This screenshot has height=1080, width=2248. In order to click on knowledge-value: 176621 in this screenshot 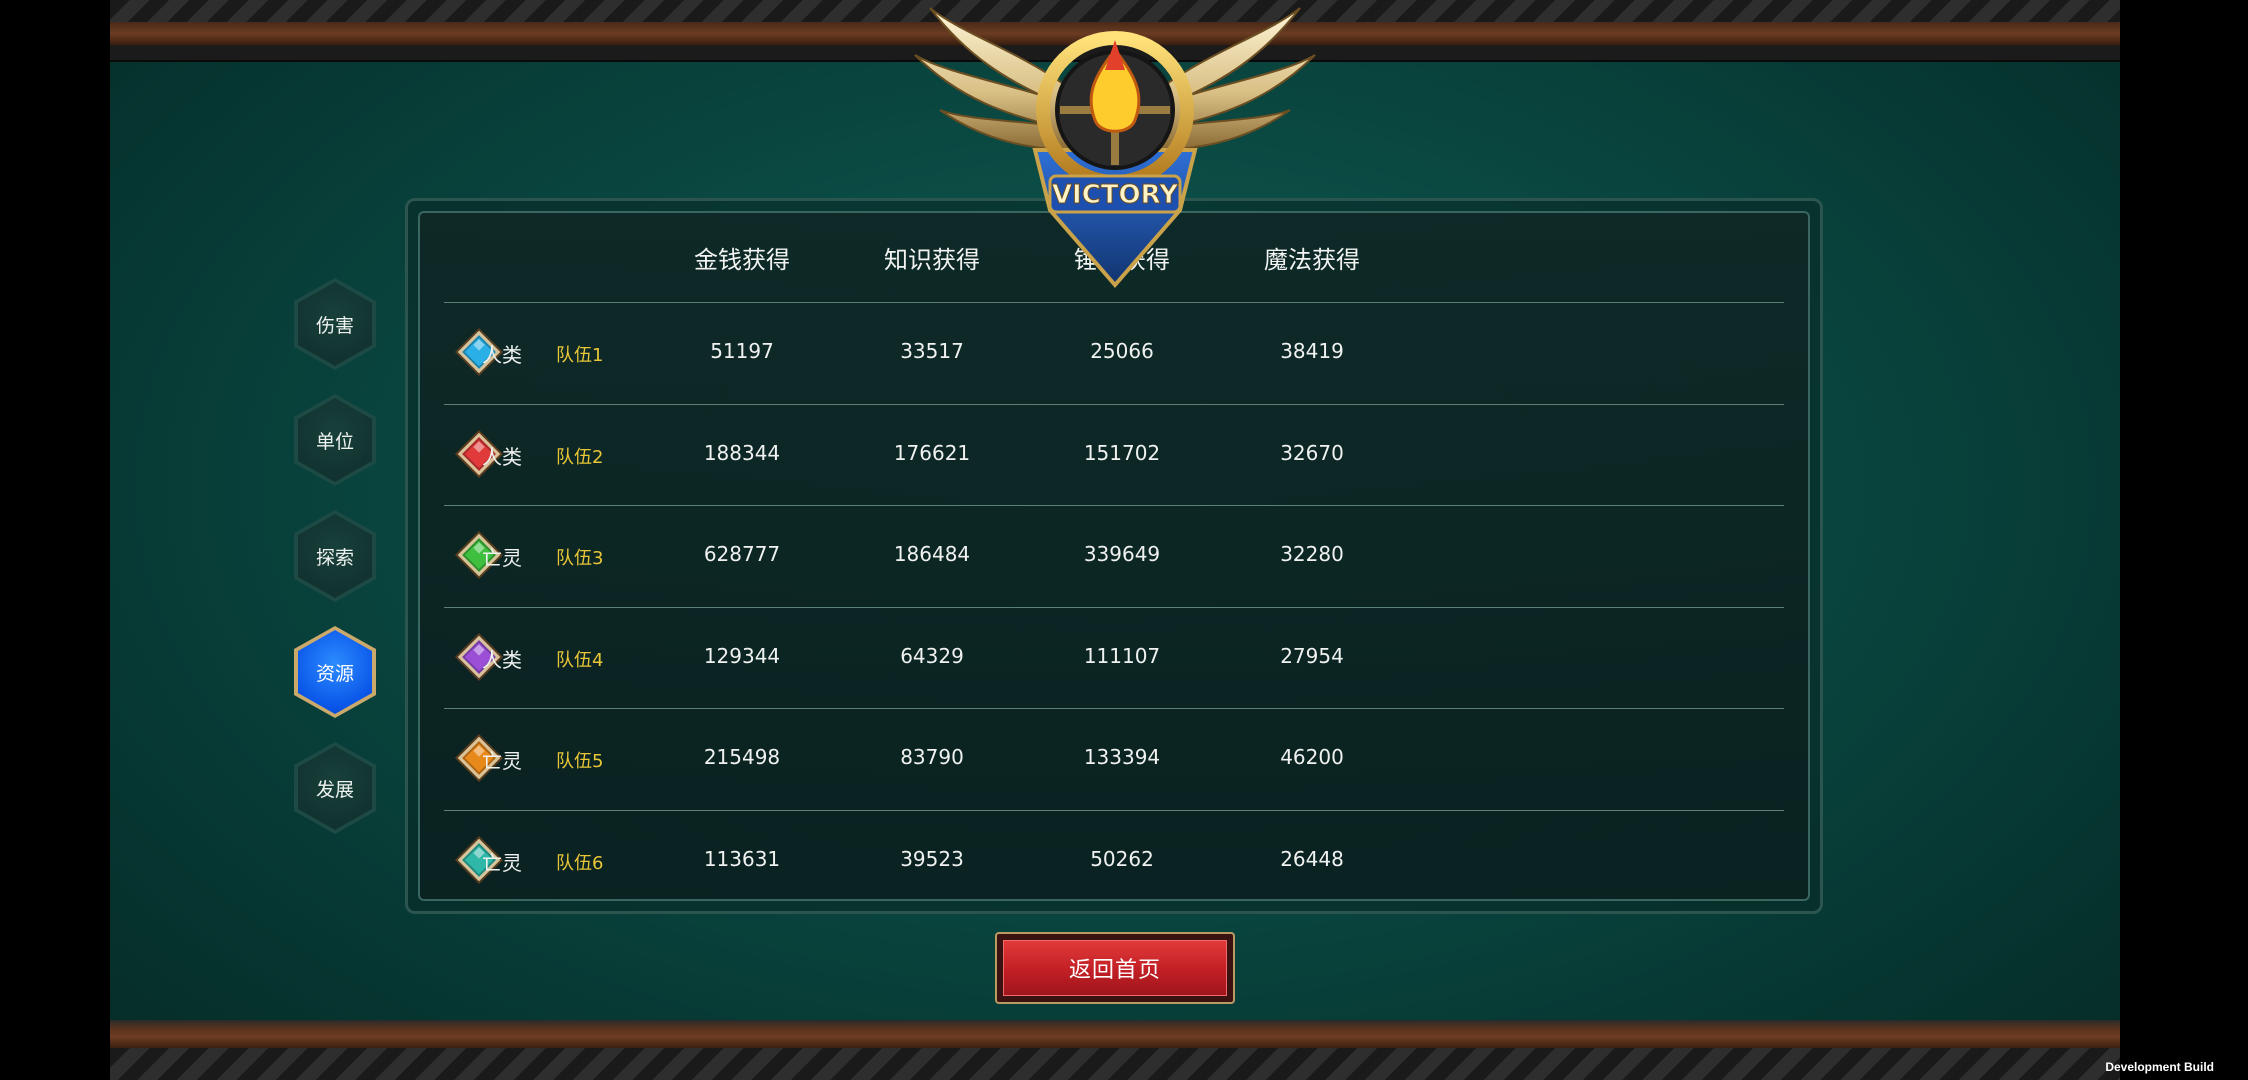, I will do `click(932, 452)`.